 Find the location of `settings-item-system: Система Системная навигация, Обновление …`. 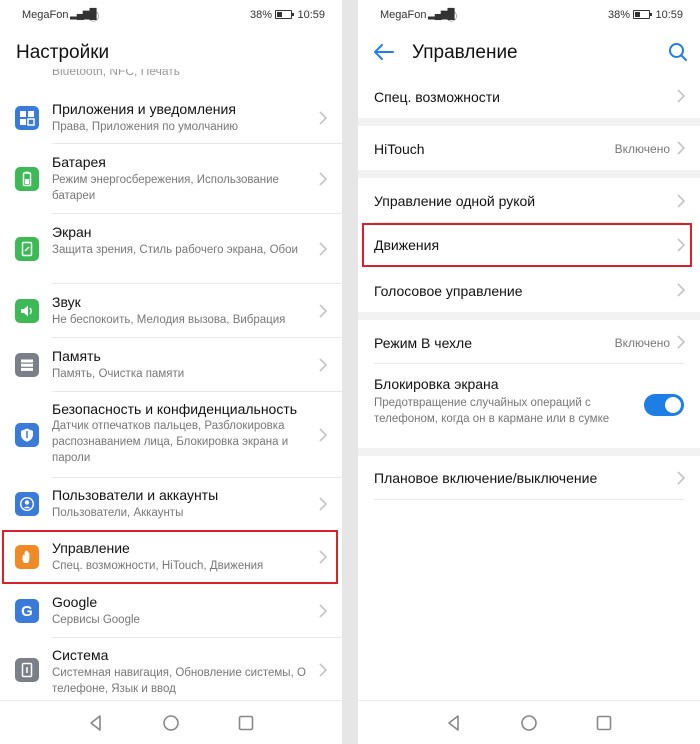

settings-item-system: Система Системная навигация, Обновление … is located at coordinates (171, 669).